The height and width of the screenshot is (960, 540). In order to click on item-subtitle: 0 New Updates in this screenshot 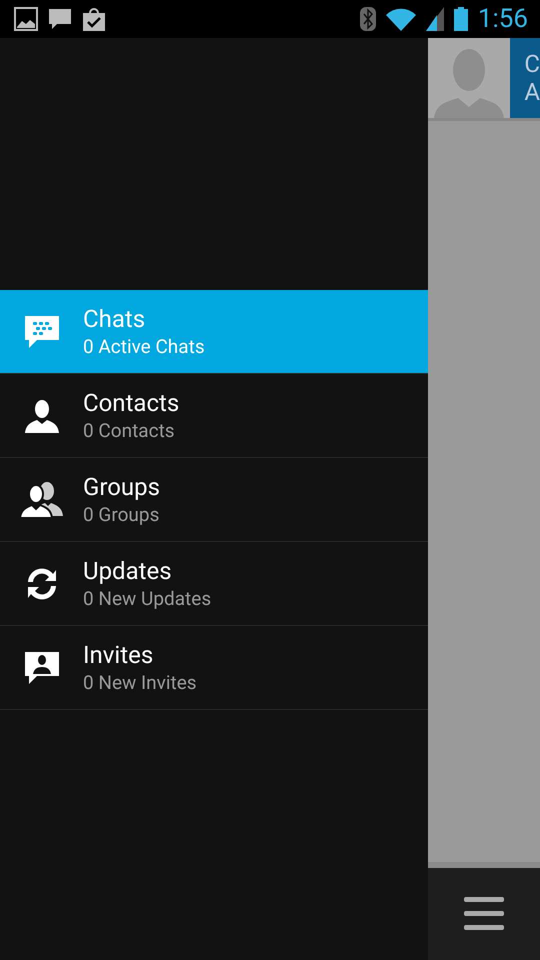, I will do `click(147, 598)`.